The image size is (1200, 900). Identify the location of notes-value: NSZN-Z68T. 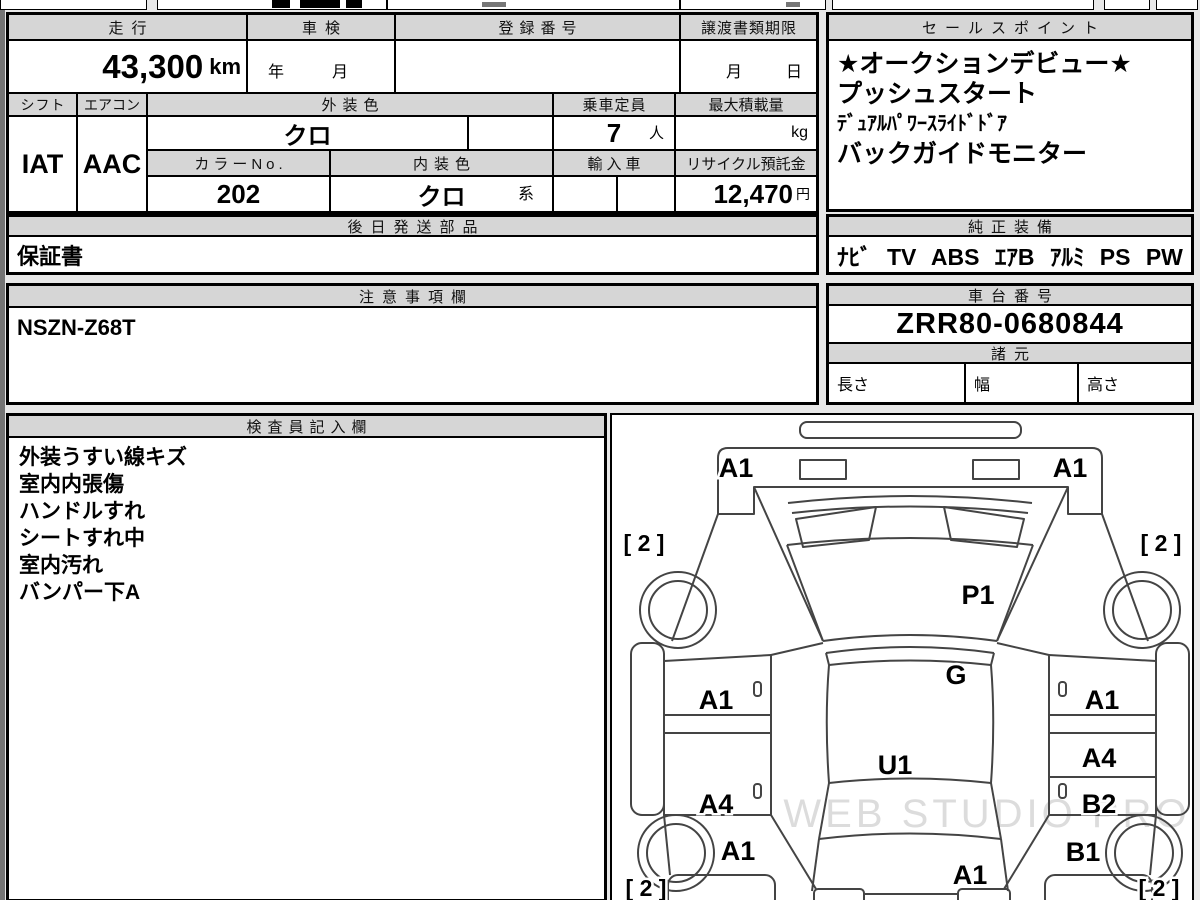
(412, 355).